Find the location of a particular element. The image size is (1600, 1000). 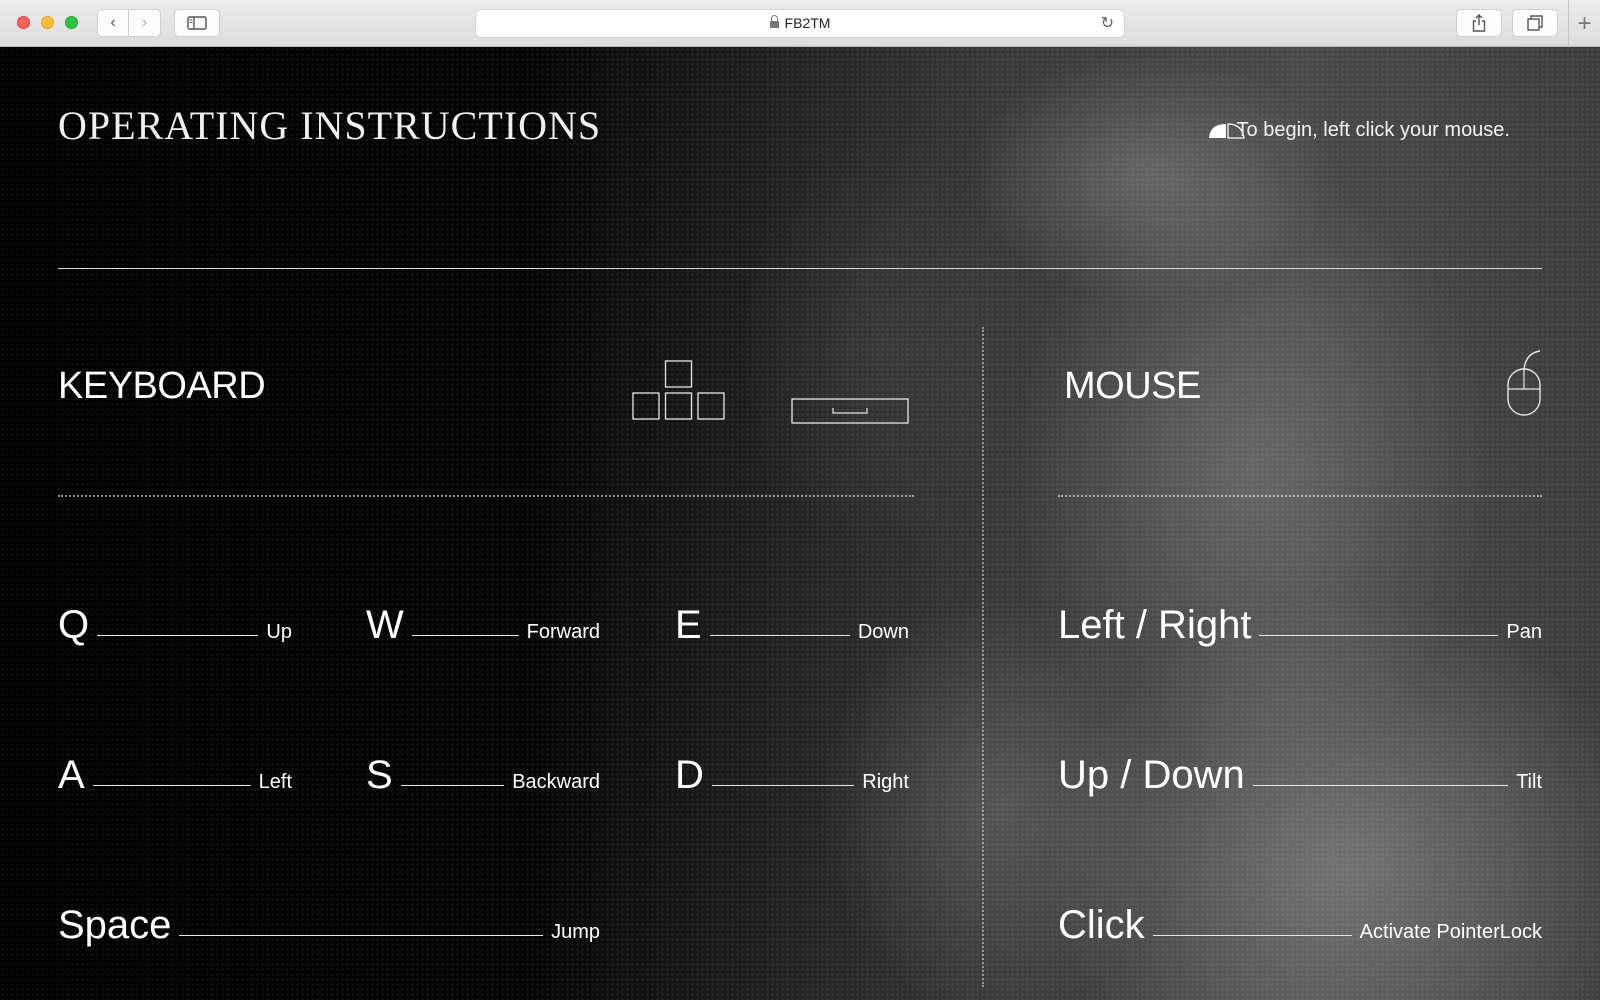

sidebar-toggle-button is located at coordinates (197, 23).